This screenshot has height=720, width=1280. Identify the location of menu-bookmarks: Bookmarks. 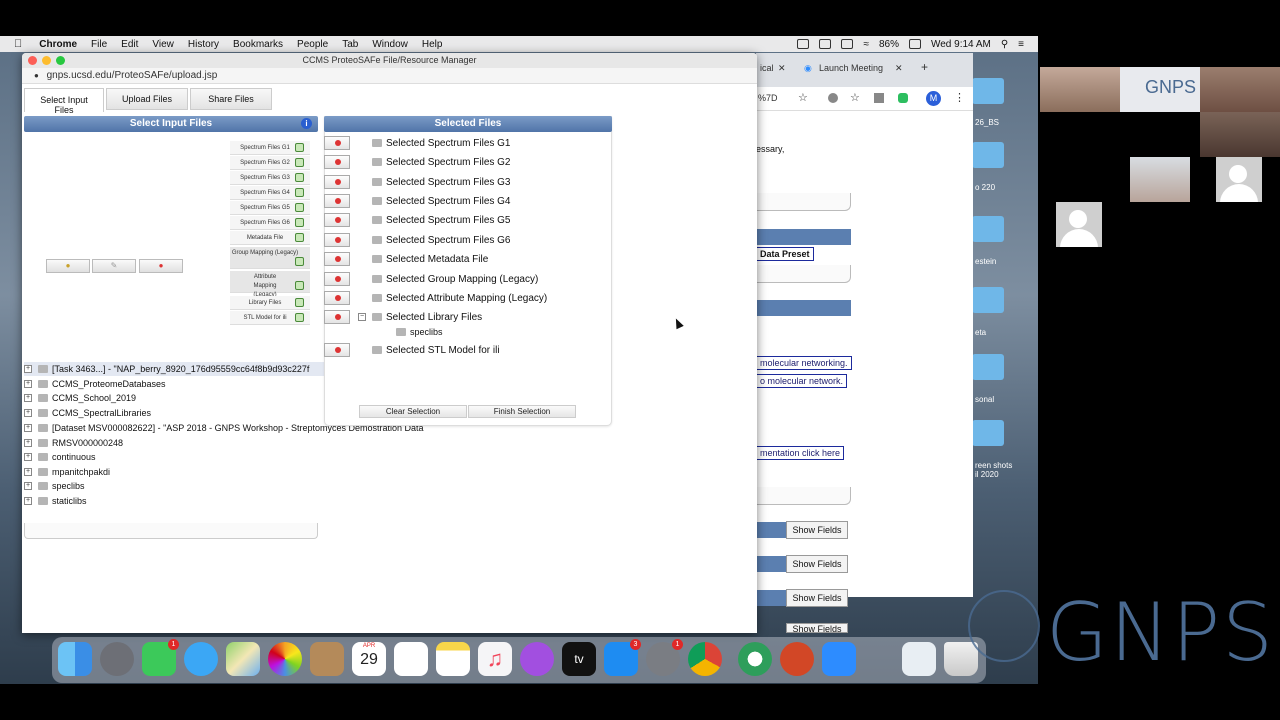
(258, 44).